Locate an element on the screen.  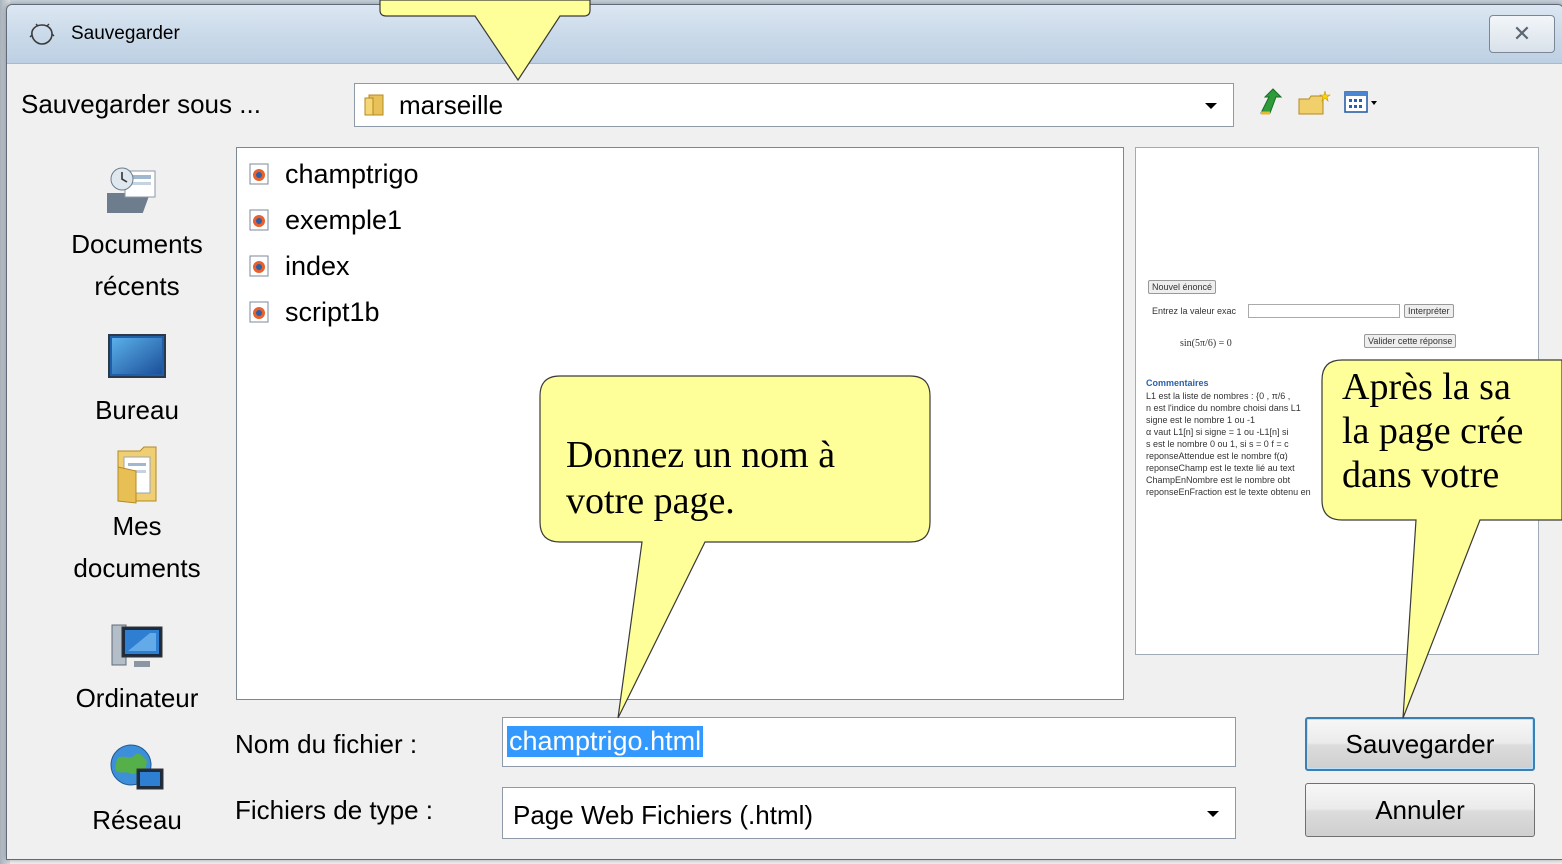
new-folder-icon is located at coordinates (1314, 103).